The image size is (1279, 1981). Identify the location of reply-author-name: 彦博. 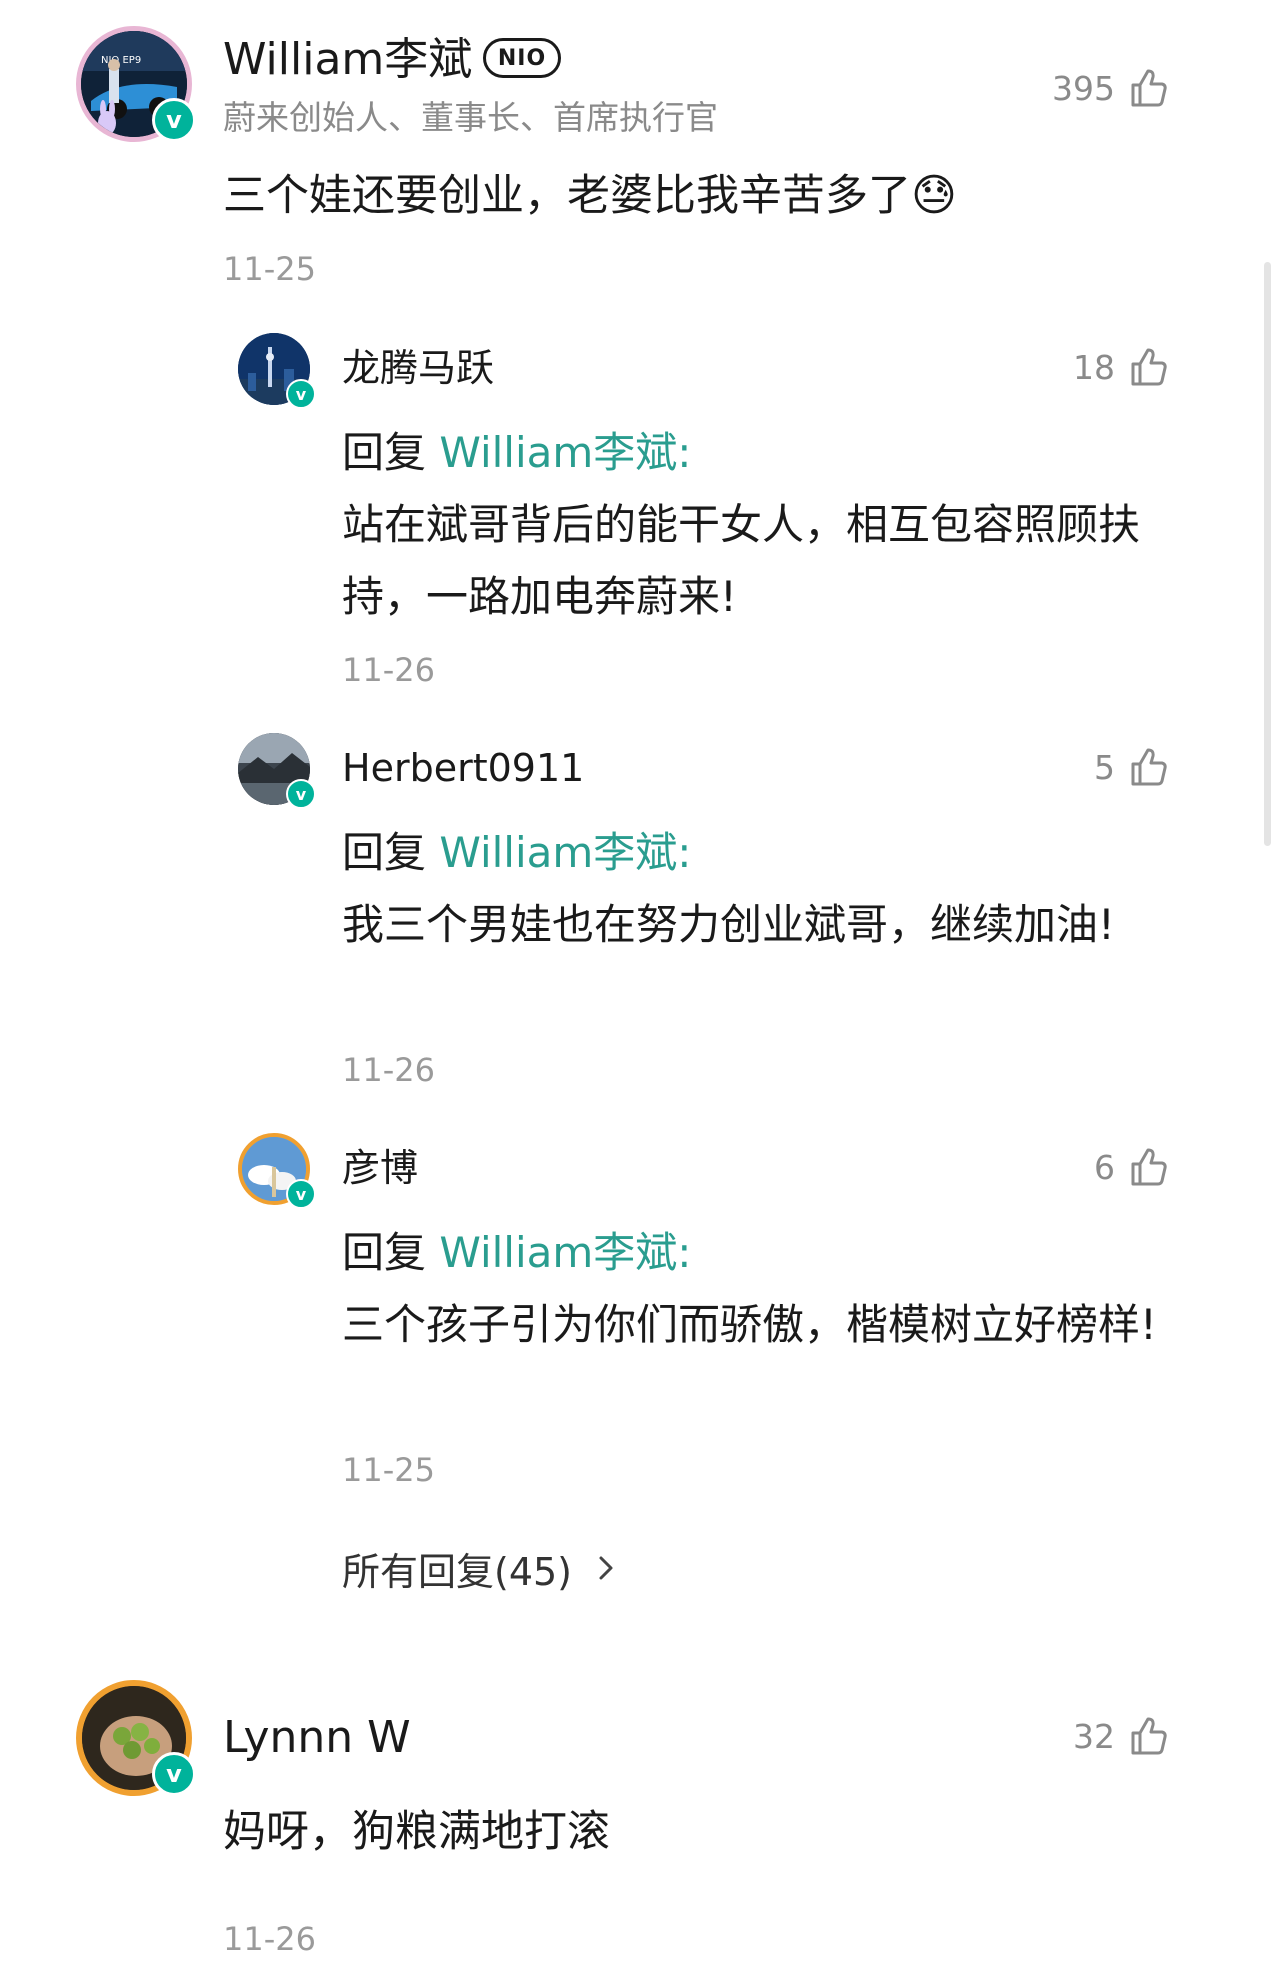
(380, 1168).